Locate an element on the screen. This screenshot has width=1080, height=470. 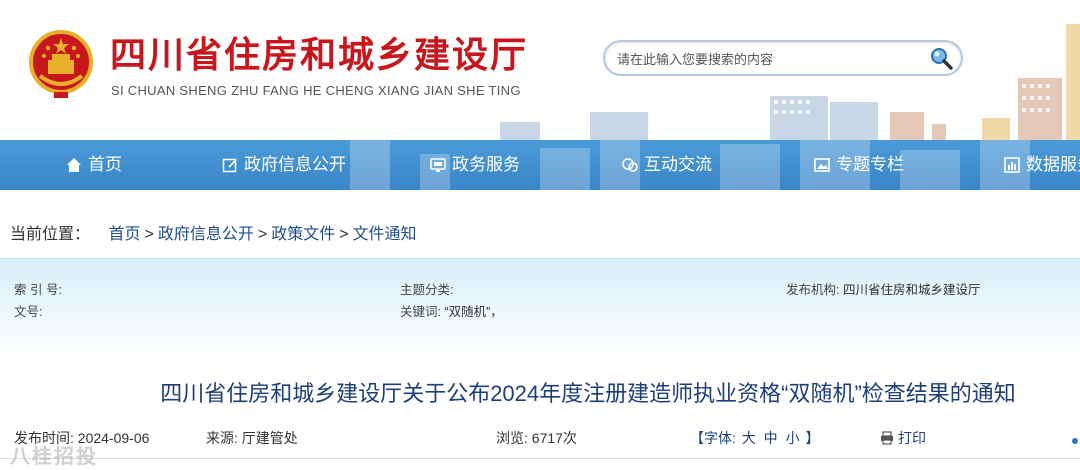
nav-item-interaction: 互动交流 is located at coordinates (667, 165).